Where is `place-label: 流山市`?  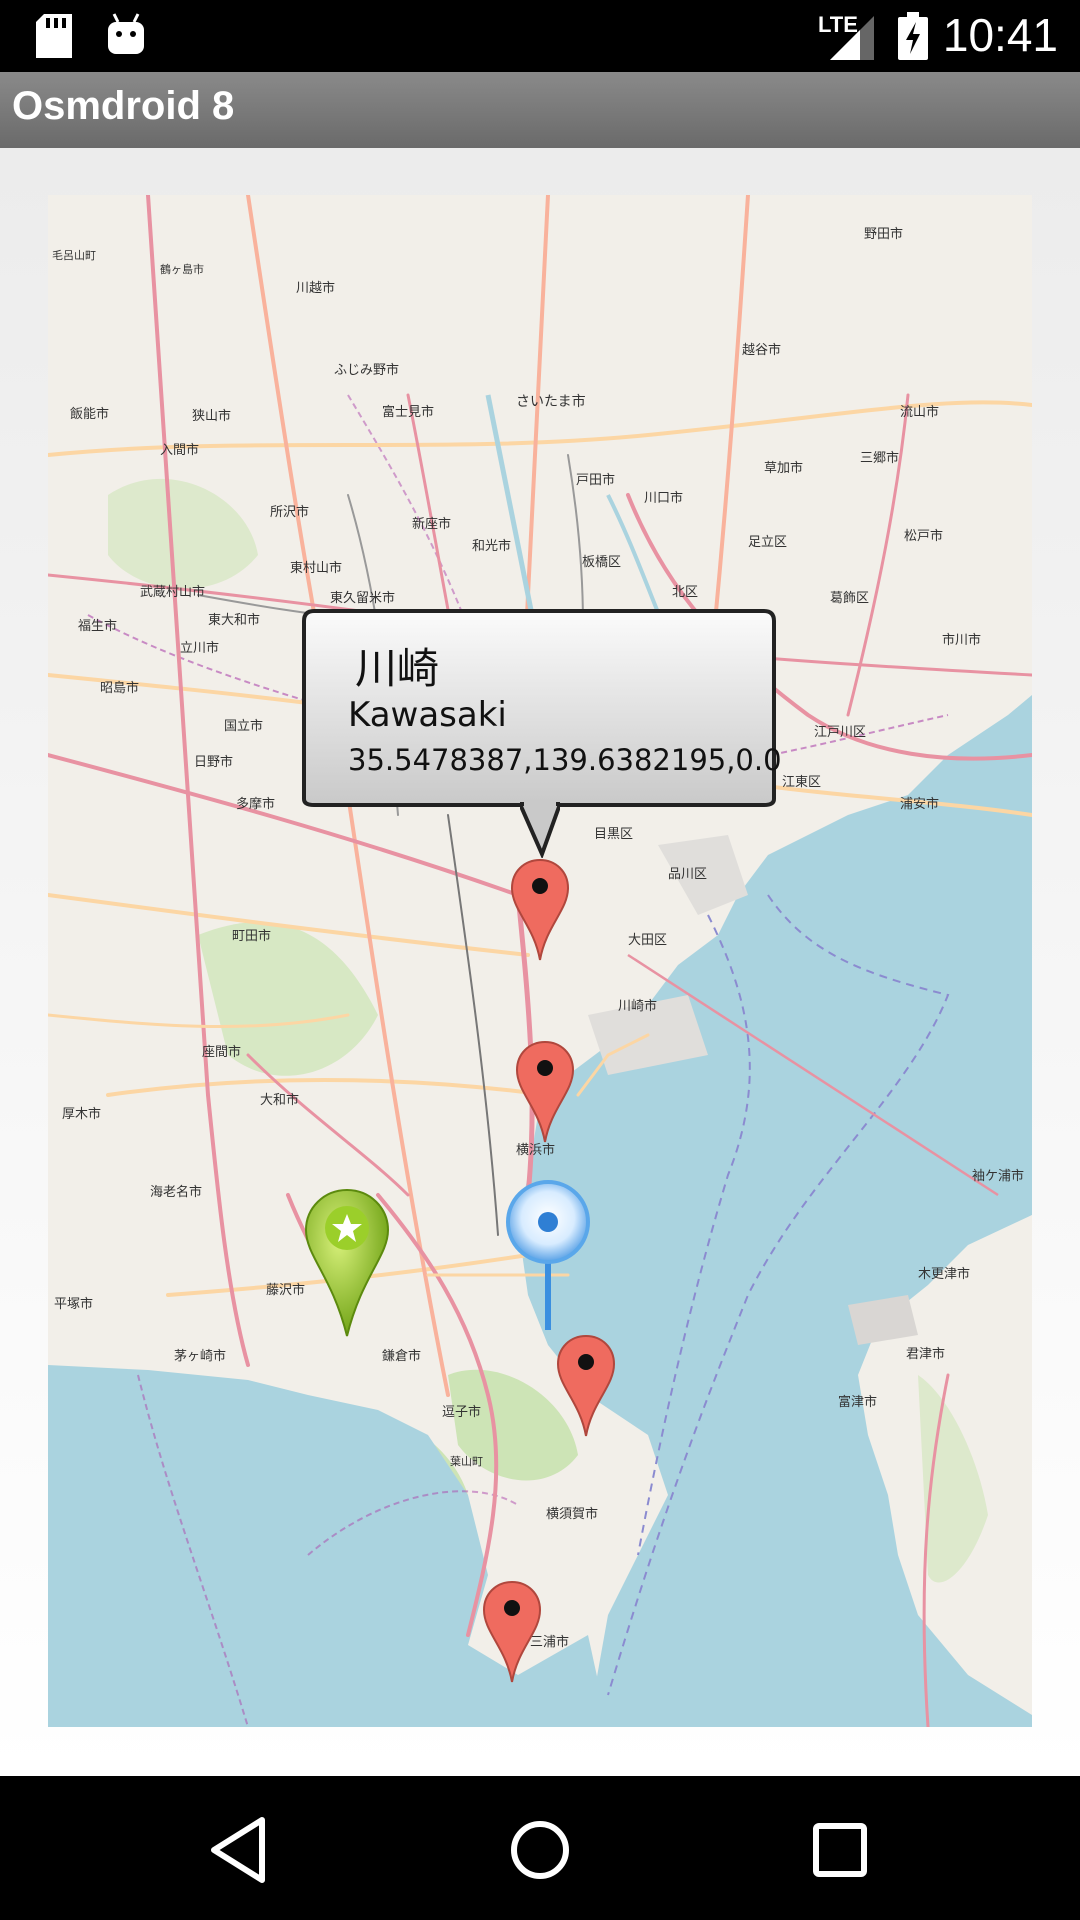
place-label: 流山市 is located at coordinates (920, 412).